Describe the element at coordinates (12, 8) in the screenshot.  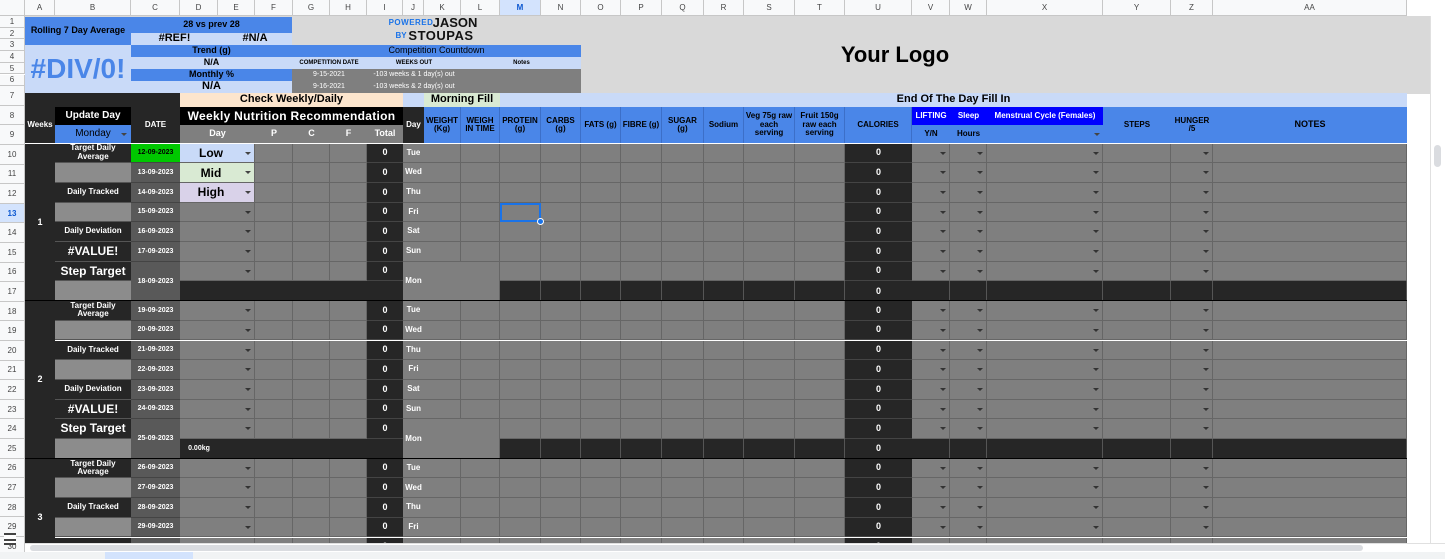
I see `corner-cell` at that location.